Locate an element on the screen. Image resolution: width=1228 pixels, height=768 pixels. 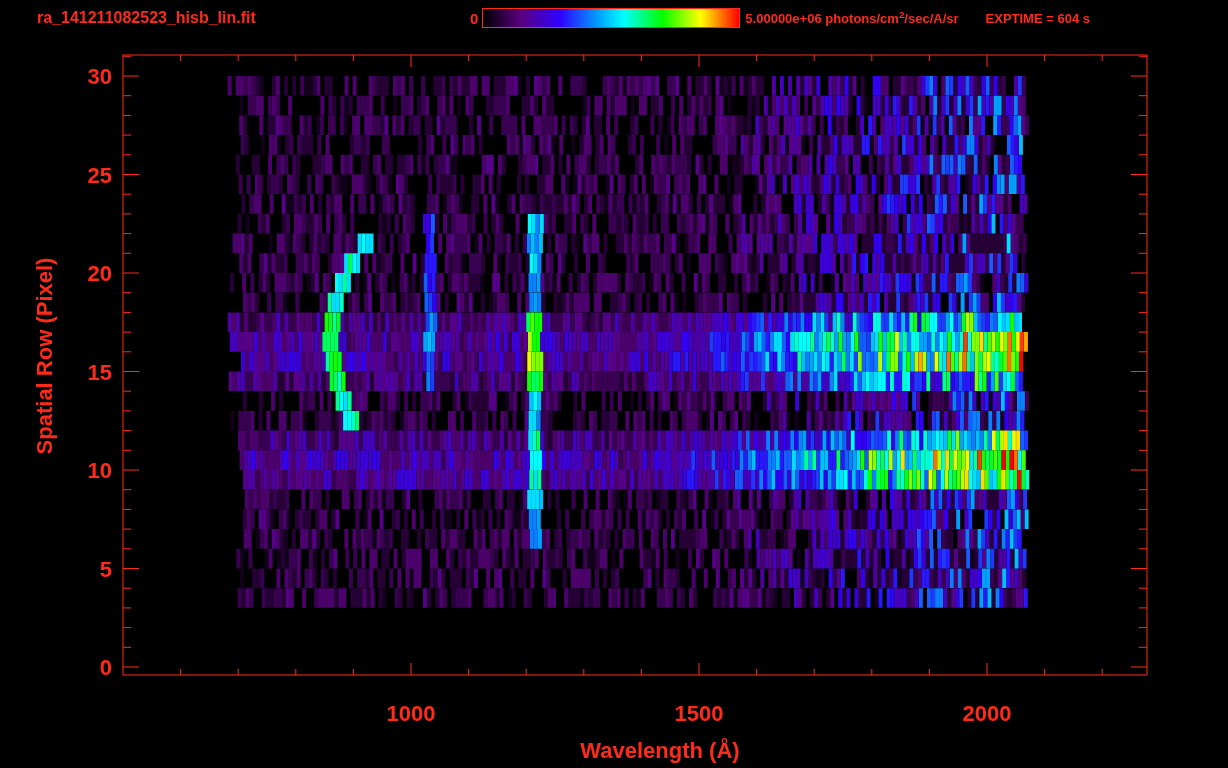
x-tick-label: 1500 is located at coordinates (699, 713).